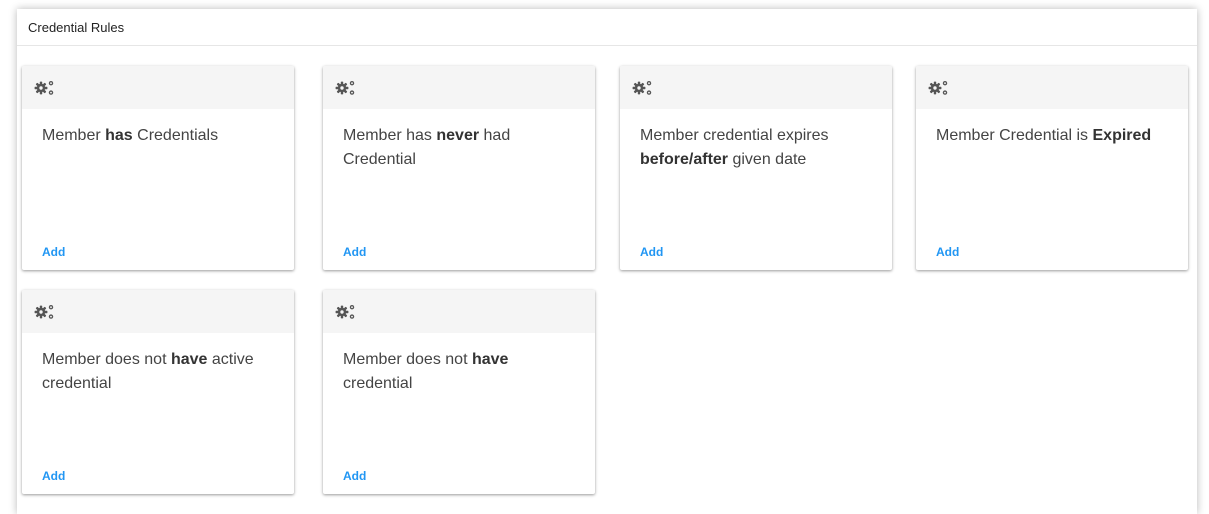 This screenshot has width=1209, height=514. Describe the element at coordinates (1044, 135) in the screenshot. I see `rule-description: Member Credential is Expired` at that location.